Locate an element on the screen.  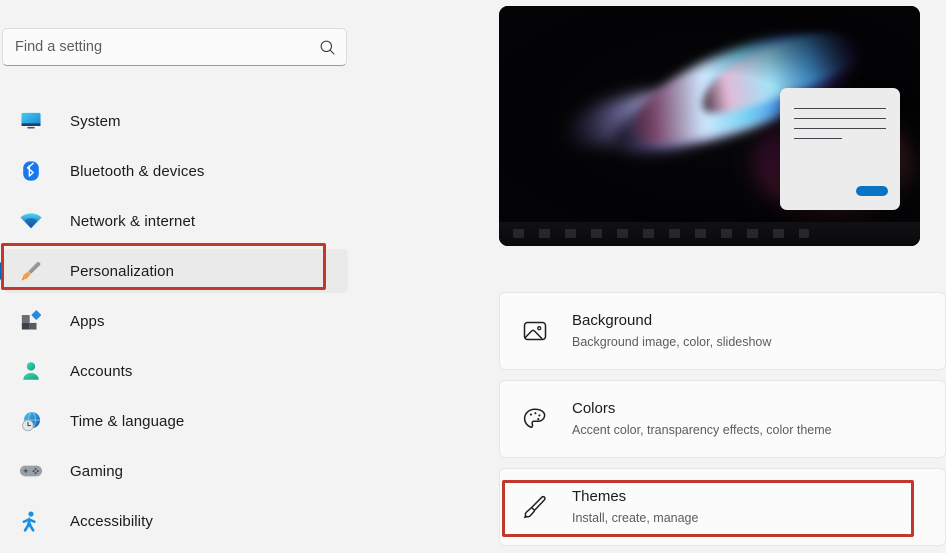
sidebar-item-personalization: Personalization is located at coordinates (180, 271).